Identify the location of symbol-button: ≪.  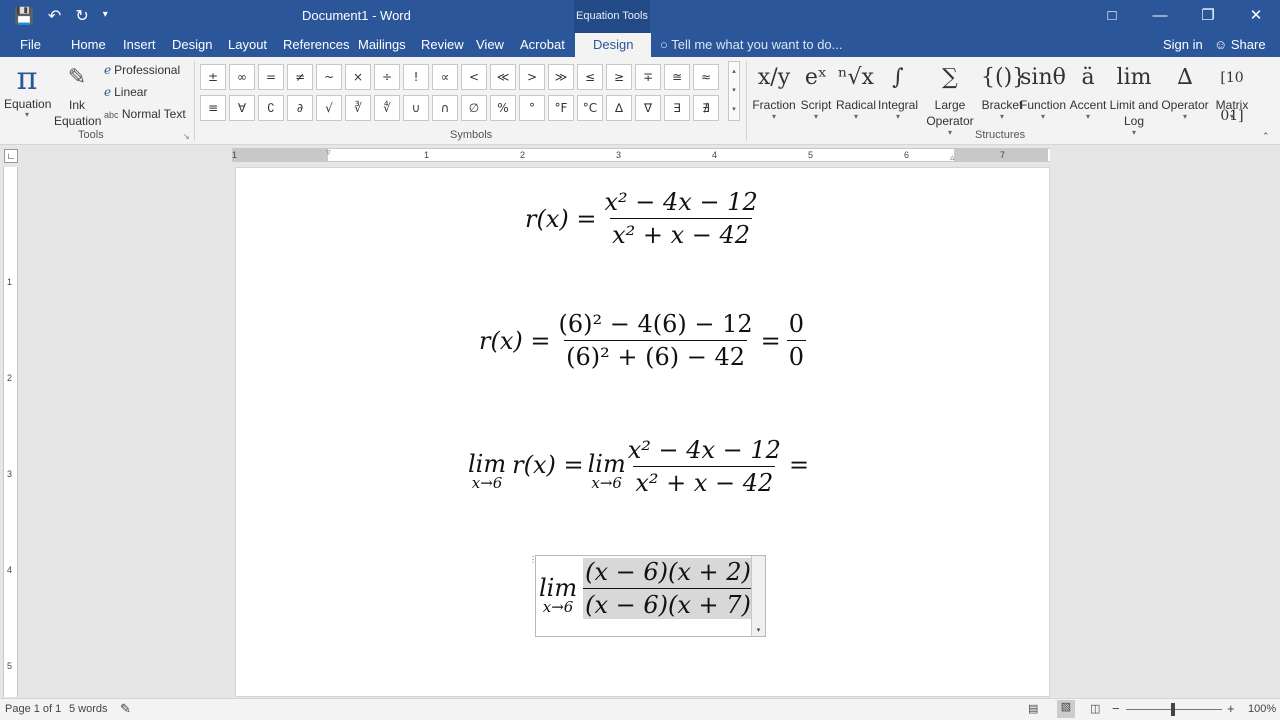
(503, 77).